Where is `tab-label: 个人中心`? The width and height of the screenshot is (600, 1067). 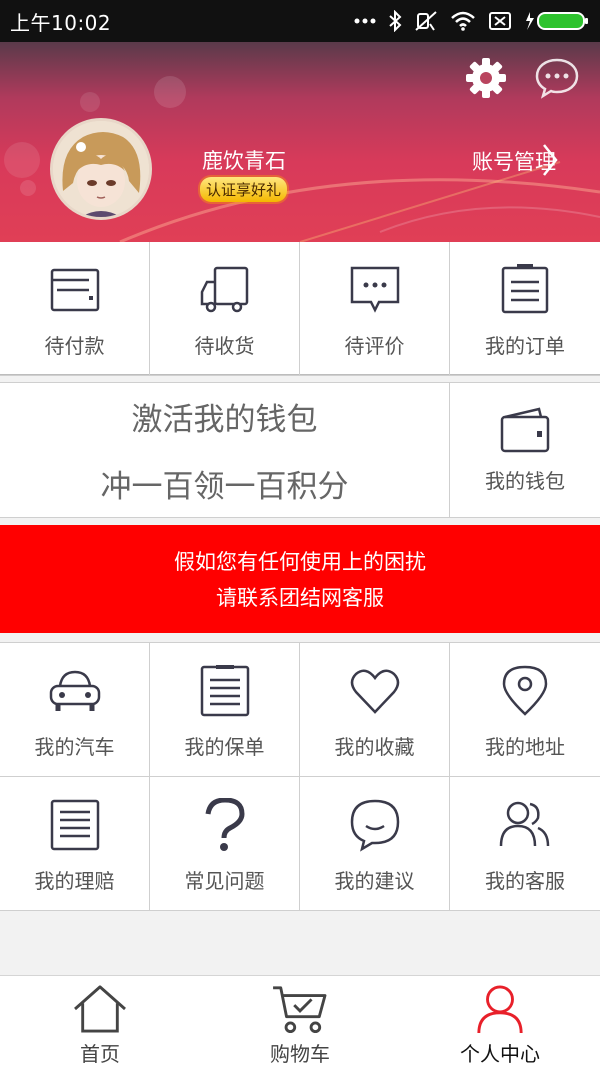 tab-label: 个人中心 is located at coordinates (500, 1054).